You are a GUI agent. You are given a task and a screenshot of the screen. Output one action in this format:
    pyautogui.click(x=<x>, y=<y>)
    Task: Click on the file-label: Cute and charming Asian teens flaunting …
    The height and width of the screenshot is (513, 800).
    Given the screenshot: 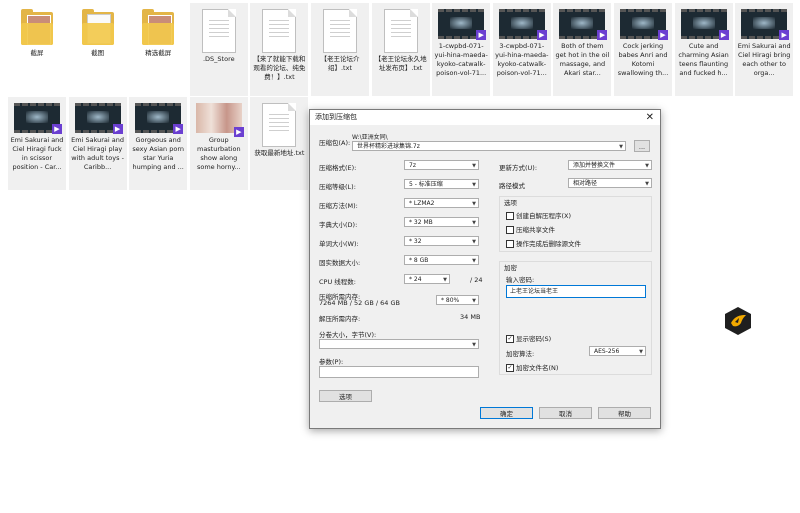 What is the action you would take?
    pyautogui.click(x=703, y=59)
    